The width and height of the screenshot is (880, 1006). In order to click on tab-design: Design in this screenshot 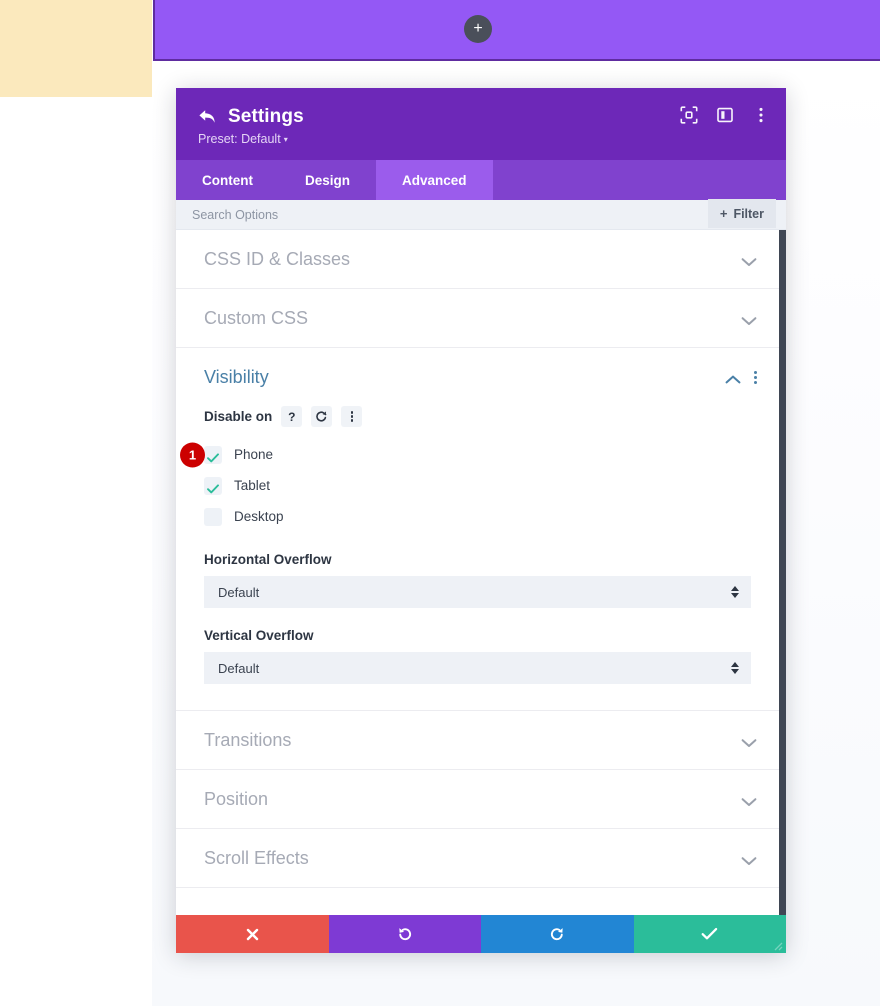, I will do `click(327, 180)`.